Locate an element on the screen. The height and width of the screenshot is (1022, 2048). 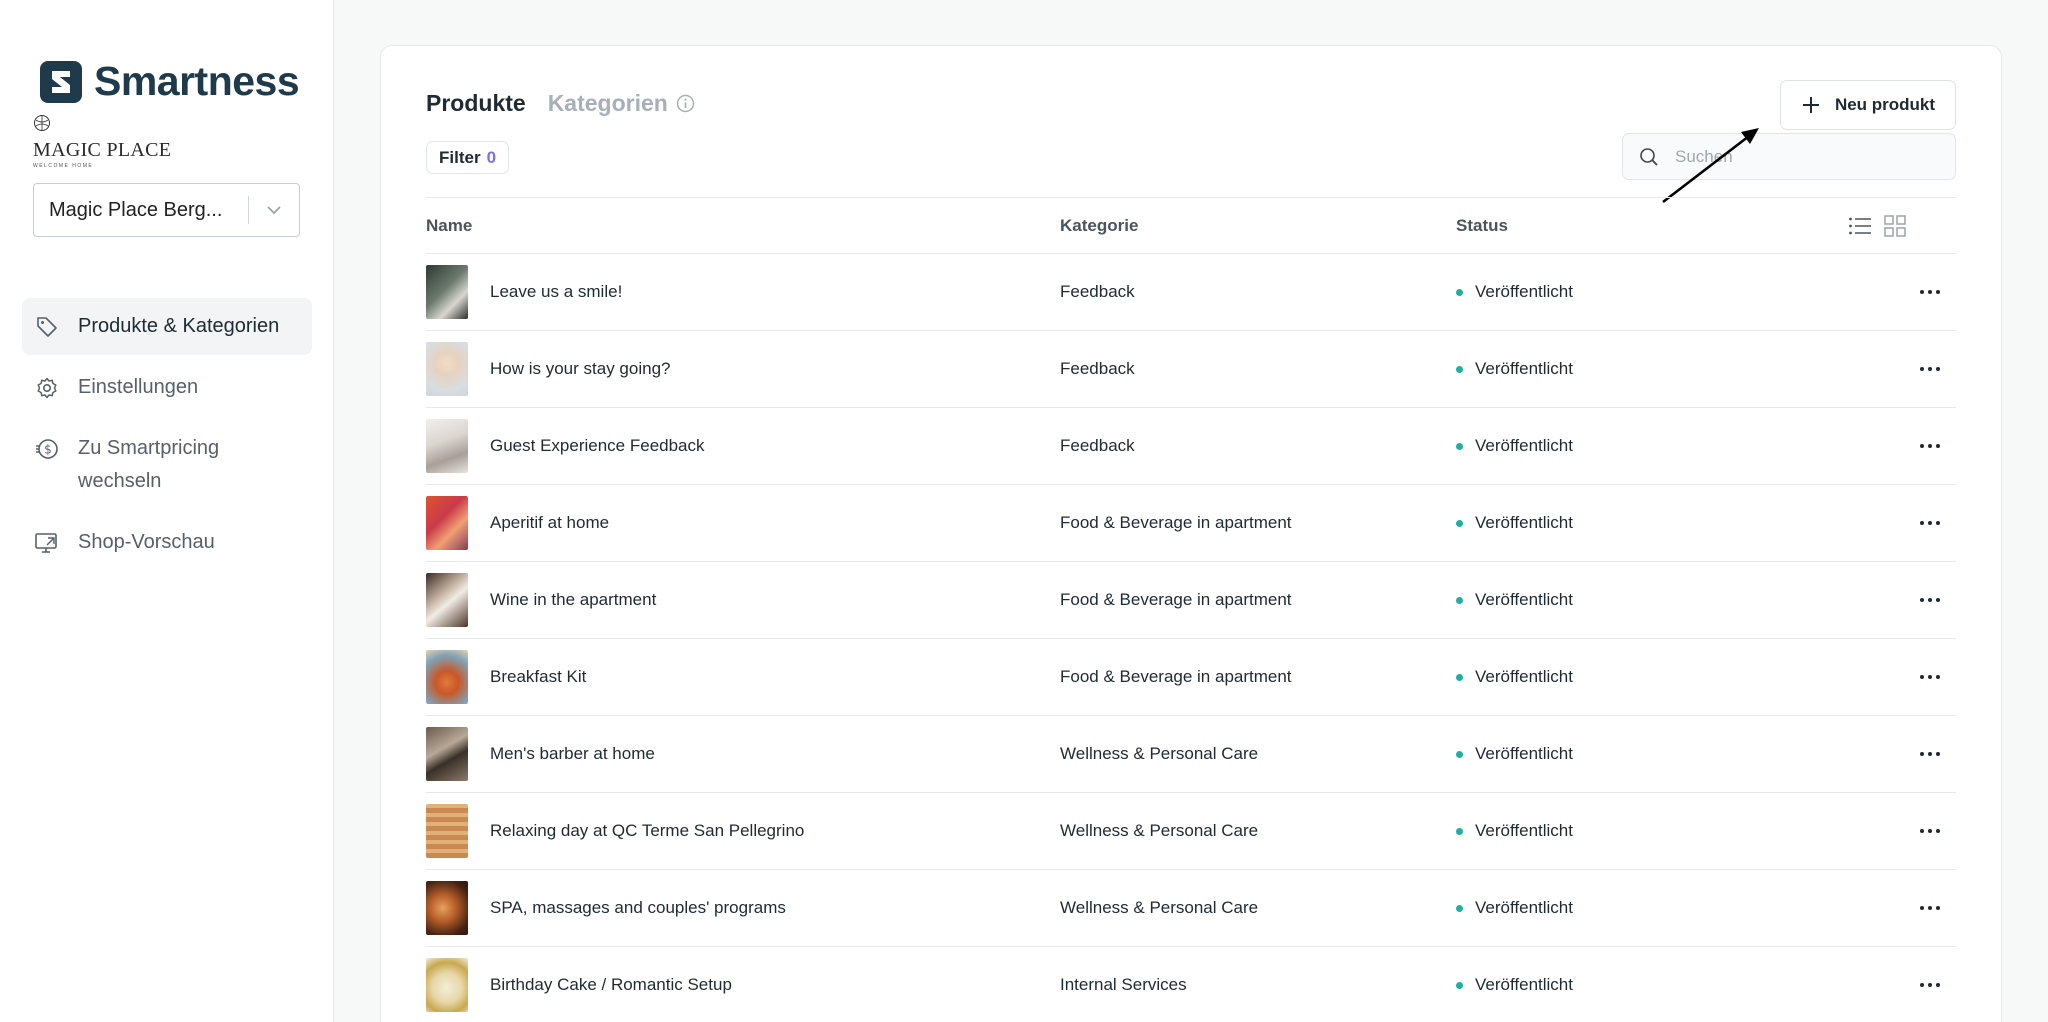
filter-label: Filter is located at coordinates (460, 157).